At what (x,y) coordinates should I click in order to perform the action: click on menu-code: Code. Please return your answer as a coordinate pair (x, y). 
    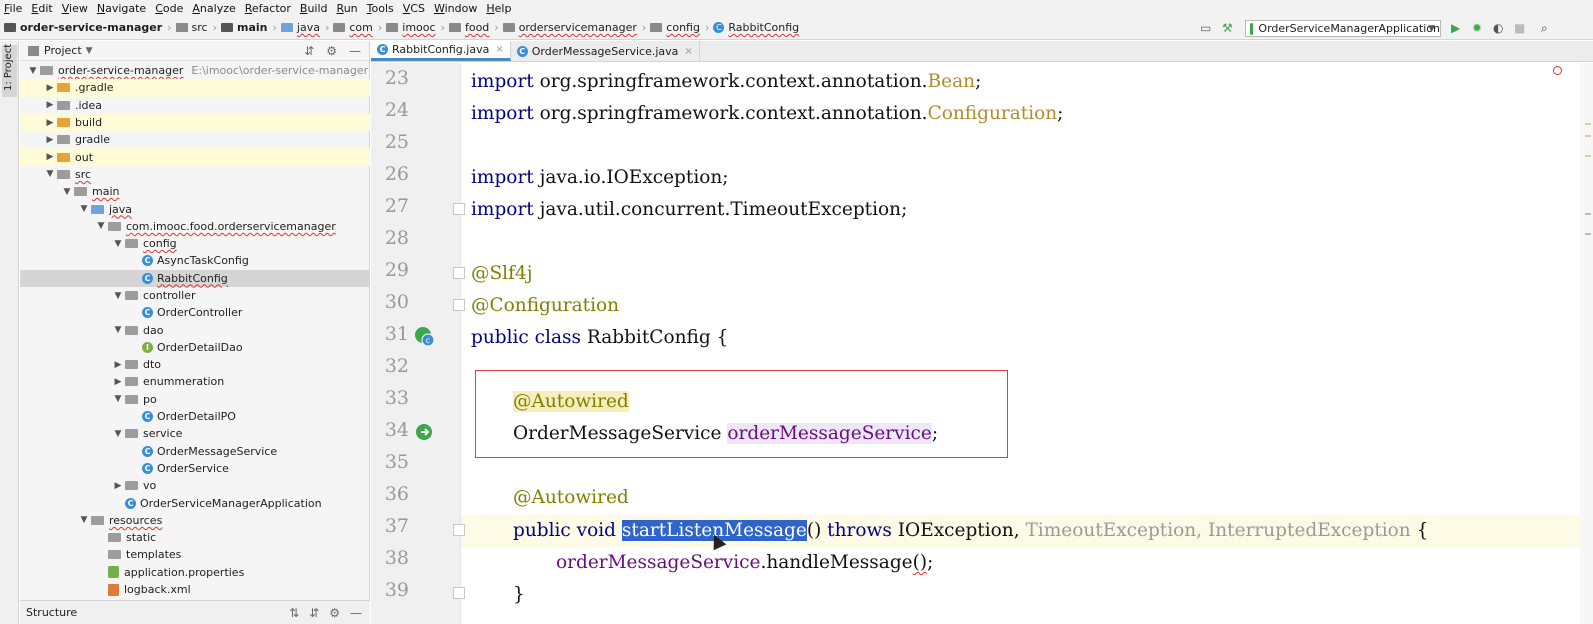
    Looking at the image, I should click on (169, 8).